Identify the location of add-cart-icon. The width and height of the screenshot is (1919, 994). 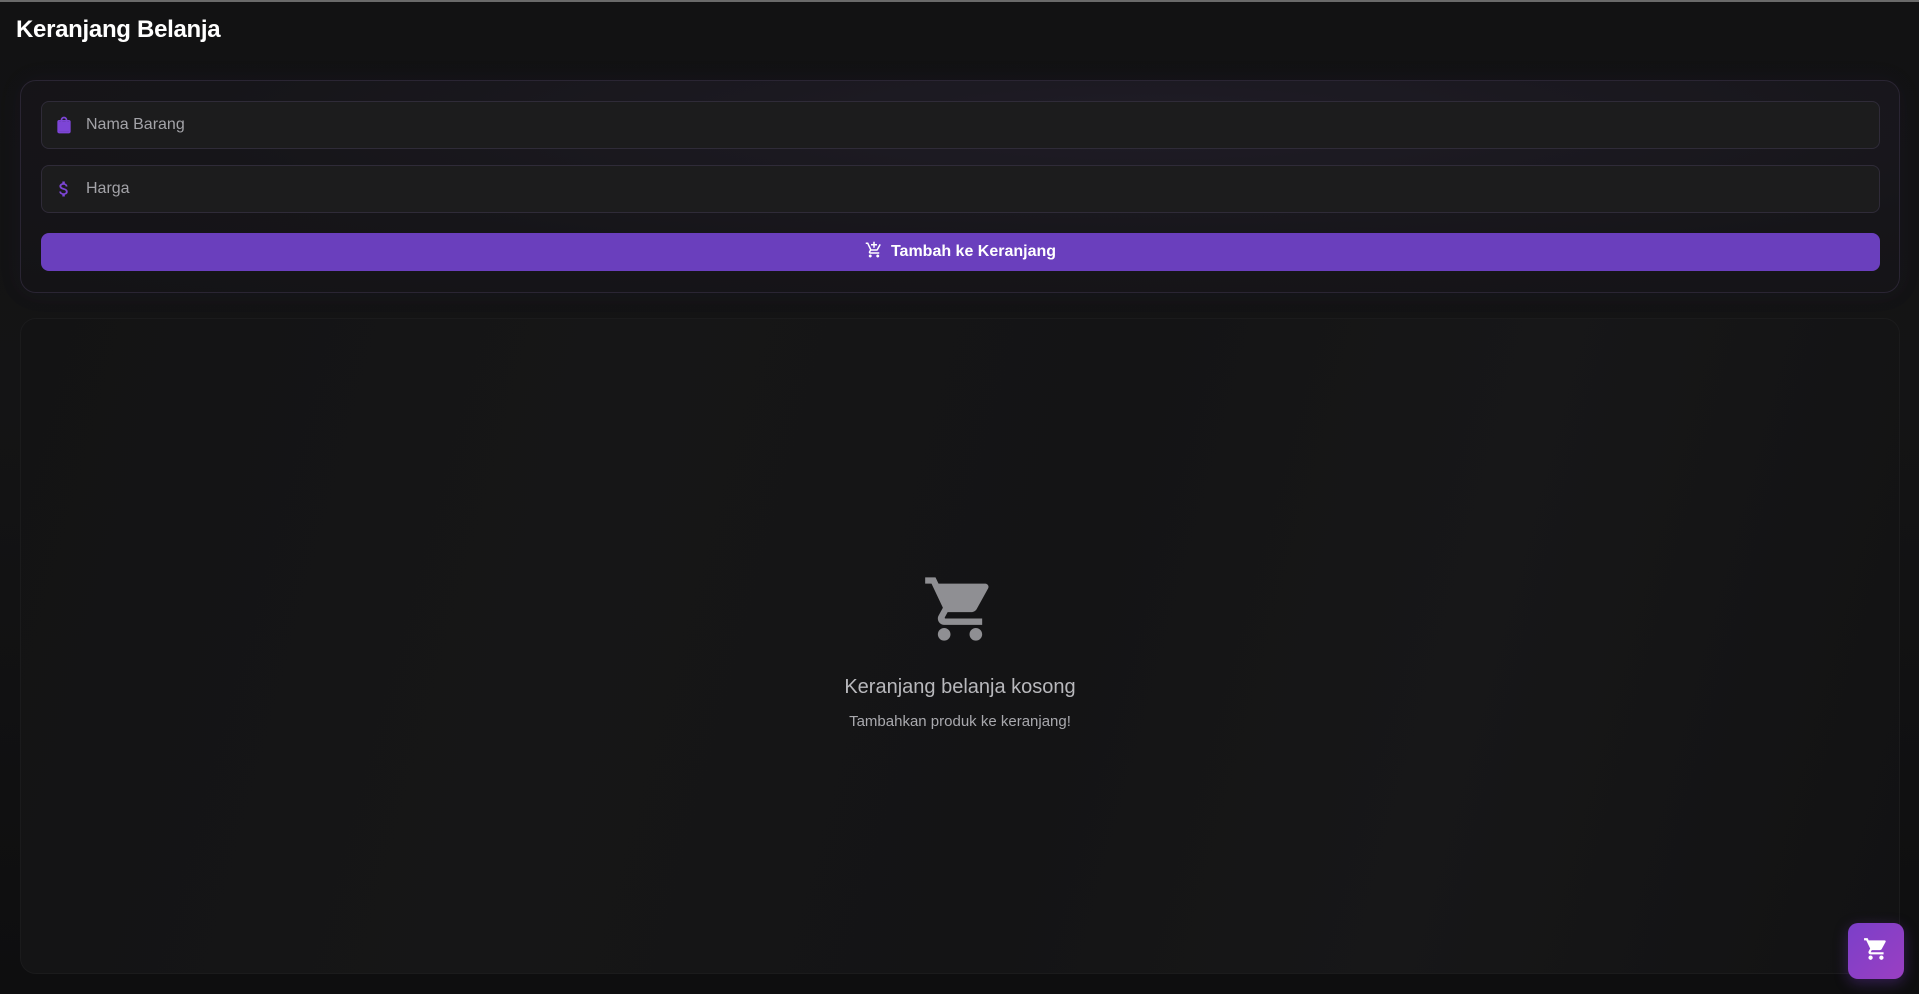
(874, 252).